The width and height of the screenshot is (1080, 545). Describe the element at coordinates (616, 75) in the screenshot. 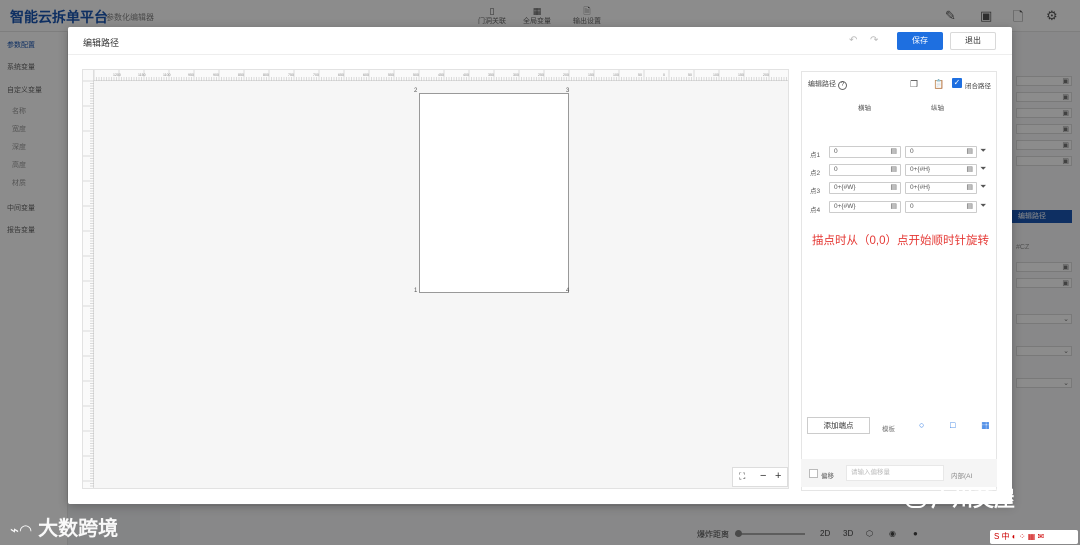

I see `ruler-label: 100` at that location.